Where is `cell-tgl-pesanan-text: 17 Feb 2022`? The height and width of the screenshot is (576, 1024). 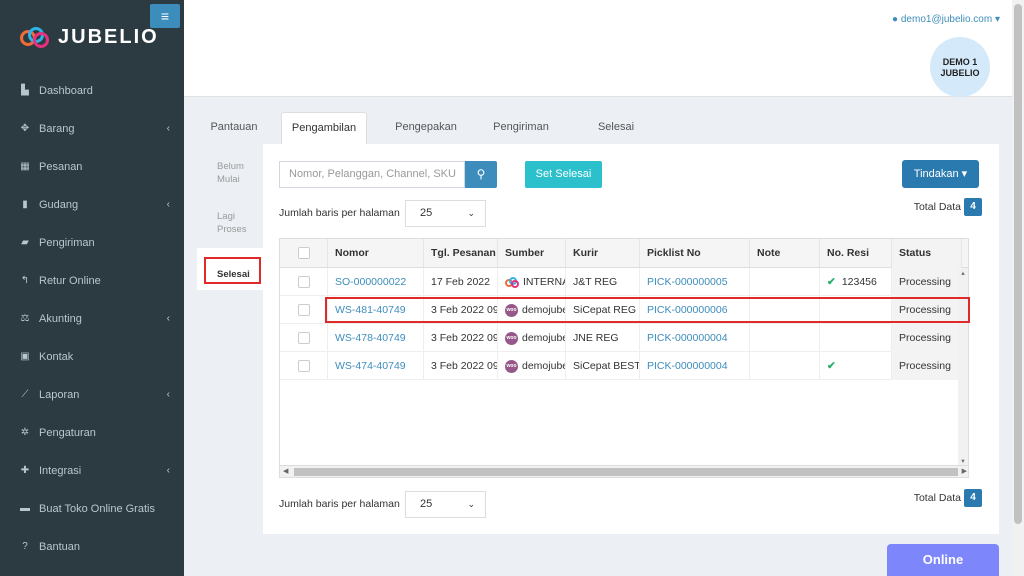 cell-tgl-pesanan-text: 17 Feb 2022 is located at coordinates (460, 282).